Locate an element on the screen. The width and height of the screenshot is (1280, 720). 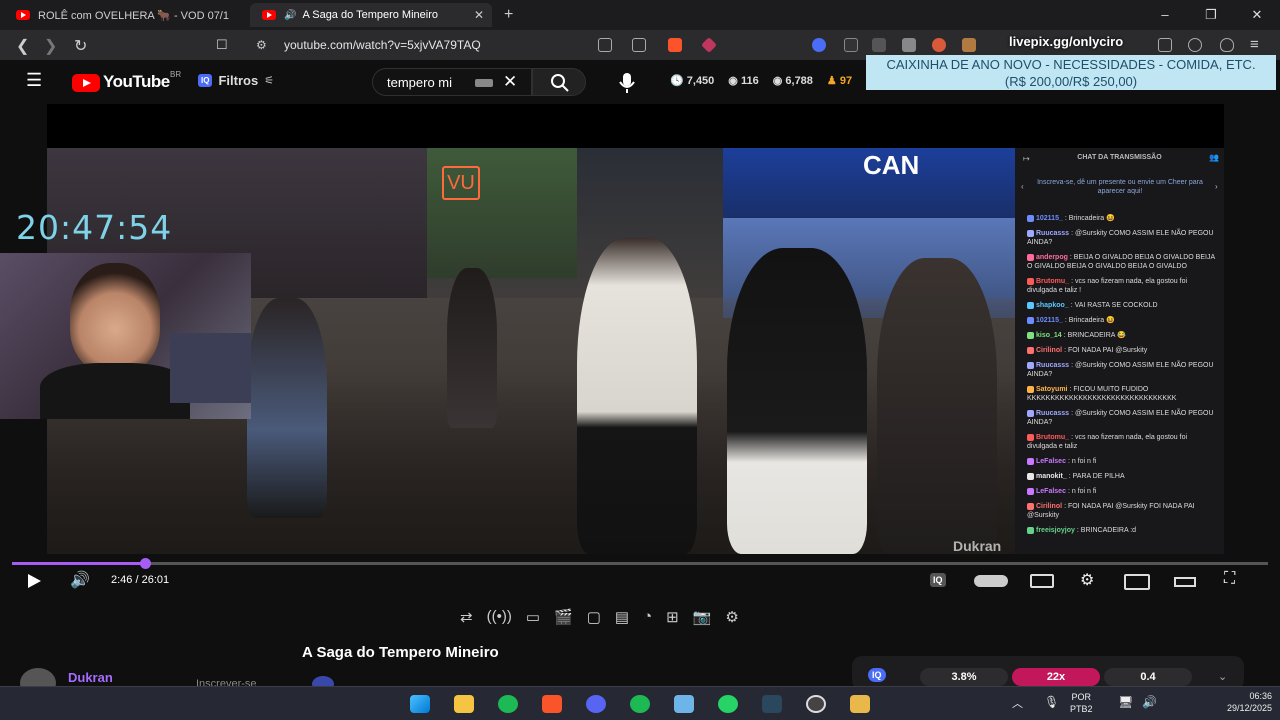
cinema-icon: ▭ is located at coordinates (533, 617).